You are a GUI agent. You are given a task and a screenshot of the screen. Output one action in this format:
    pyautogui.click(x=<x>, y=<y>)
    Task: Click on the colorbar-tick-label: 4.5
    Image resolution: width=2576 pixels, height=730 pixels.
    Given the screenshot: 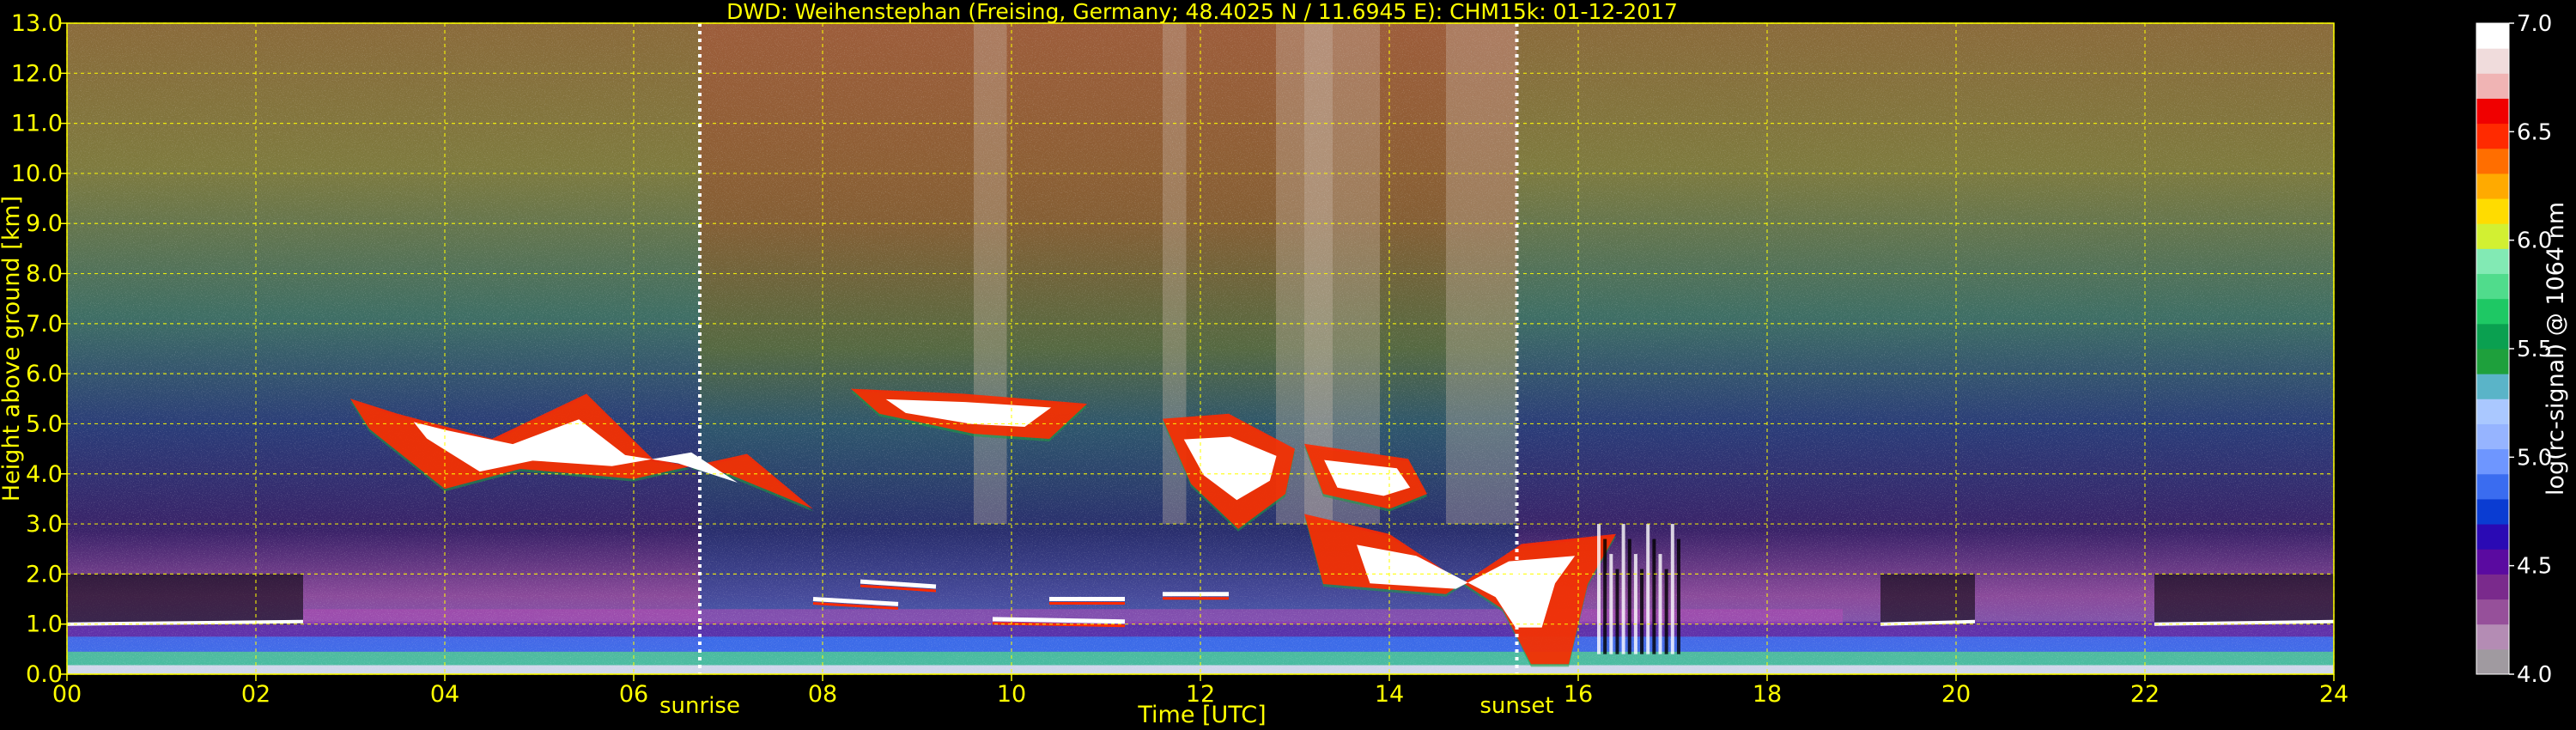 What is the action you would take?
    pyautogui.click(x=2535, y=567)
    